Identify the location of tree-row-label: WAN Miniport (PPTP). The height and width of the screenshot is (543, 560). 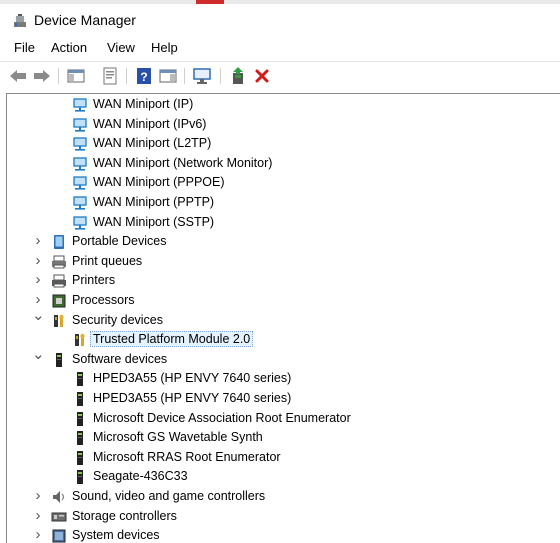
(154, 202).